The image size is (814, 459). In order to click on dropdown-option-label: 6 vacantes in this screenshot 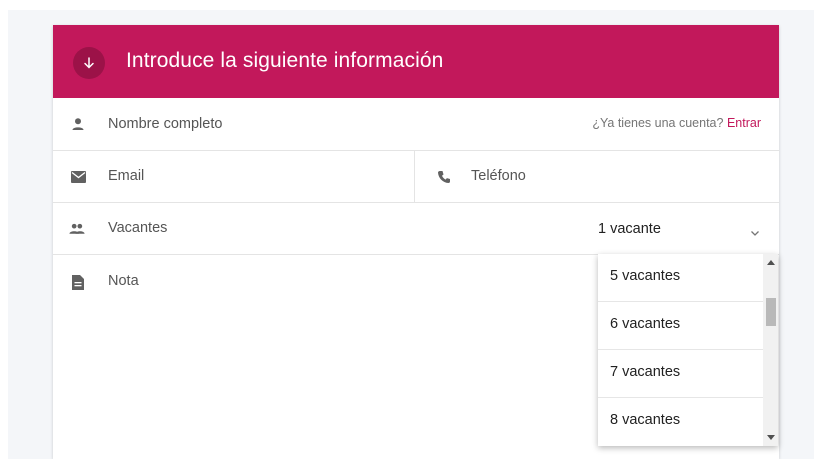, I will do `click(645, 324)`.